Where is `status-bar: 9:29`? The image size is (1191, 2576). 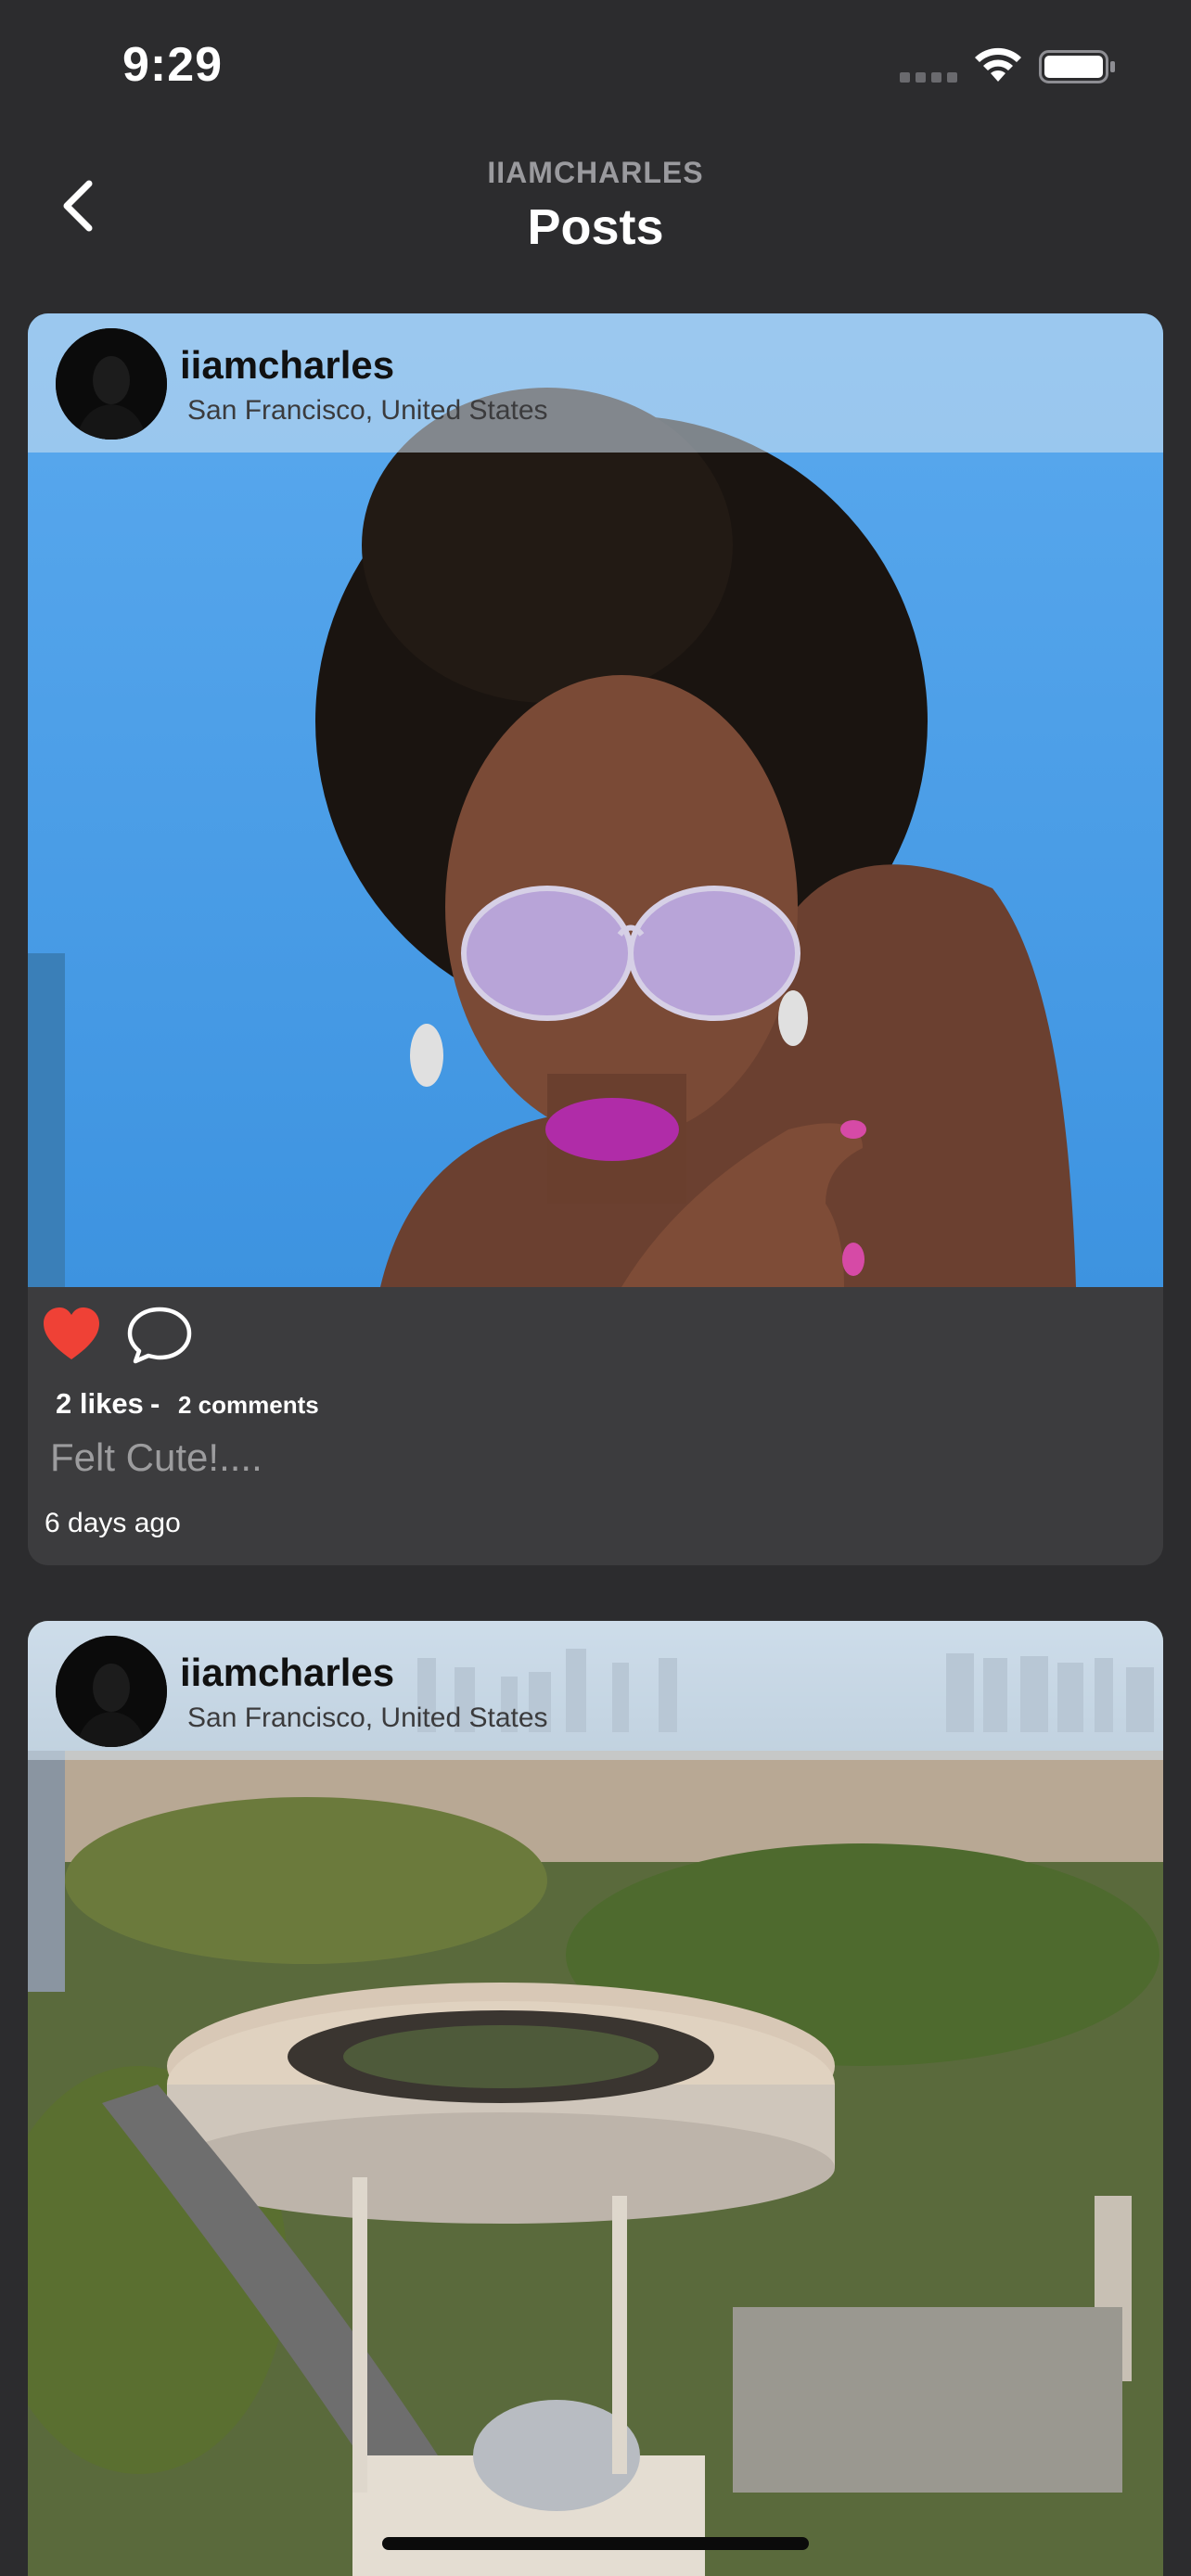
status-bar: 9:29 is located at coordinates (595, 65).